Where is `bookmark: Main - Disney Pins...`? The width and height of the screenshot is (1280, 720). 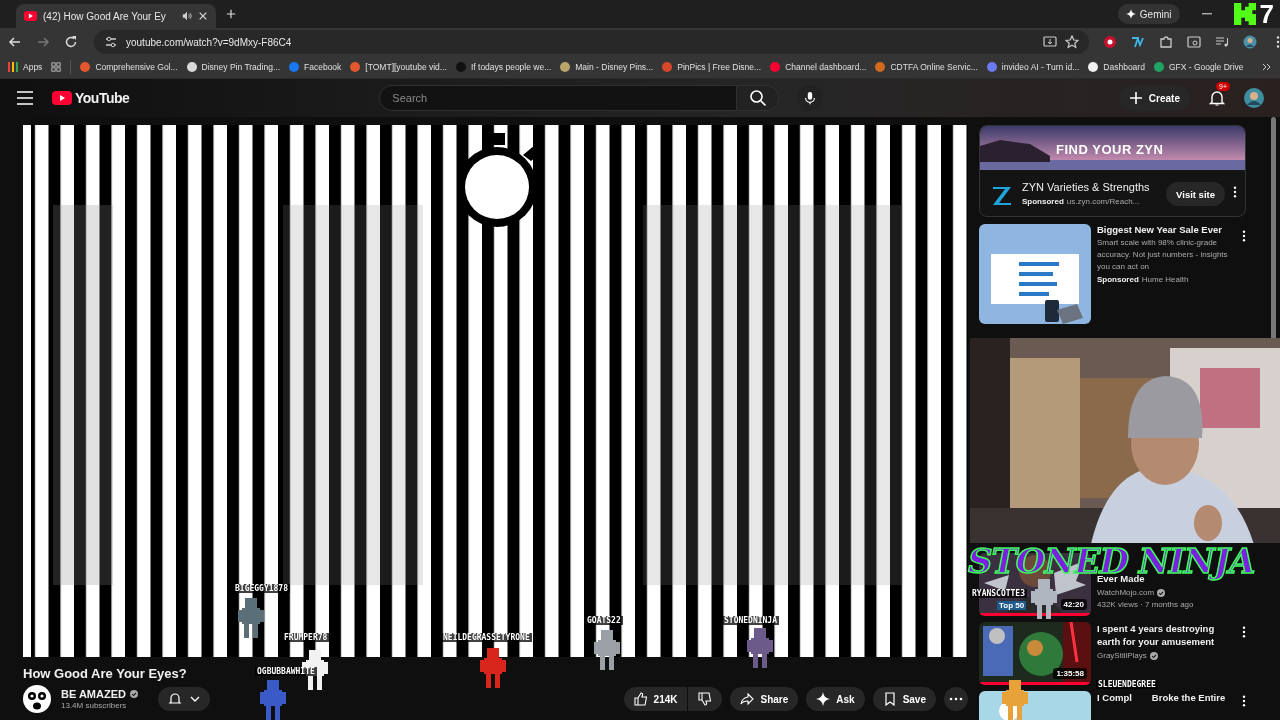
bookmark: Main - Disney Pins... is located at coordinates (607, 67).